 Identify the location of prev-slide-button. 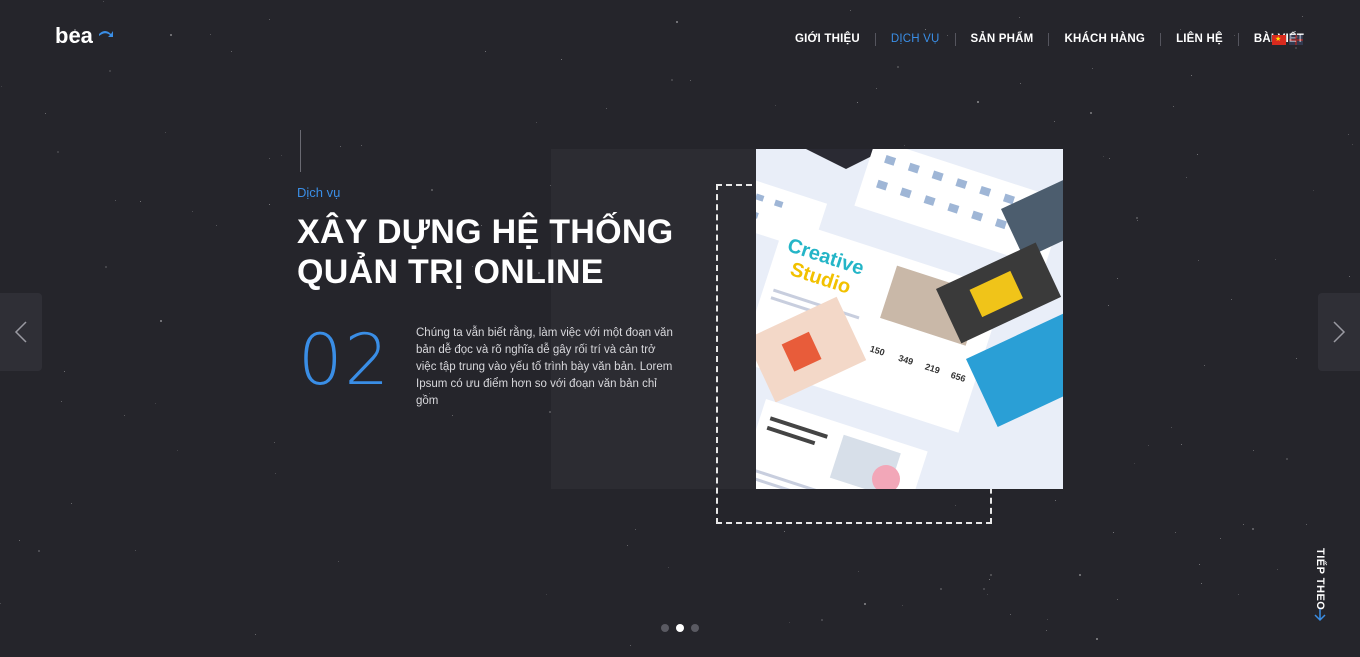
(21, 332).